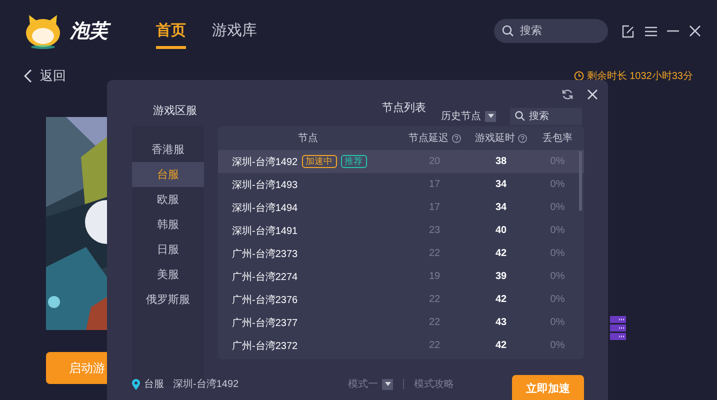  Describe the element at coordinates (579, 76) in the screenshot. I see `clock-icon` at that location.